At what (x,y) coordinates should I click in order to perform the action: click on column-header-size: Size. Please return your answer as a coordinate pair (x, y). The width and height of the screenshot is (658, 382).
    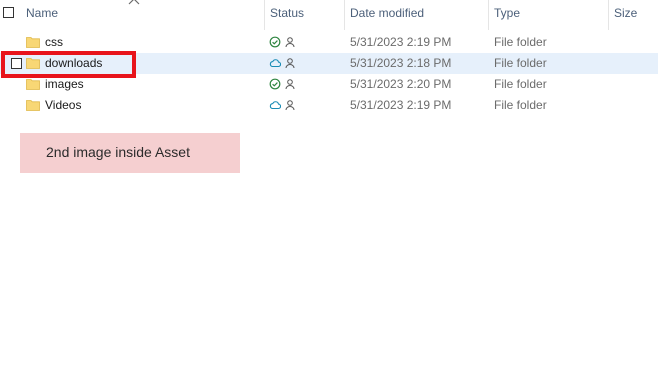
    Looking at the image, I should click on (625, 13).